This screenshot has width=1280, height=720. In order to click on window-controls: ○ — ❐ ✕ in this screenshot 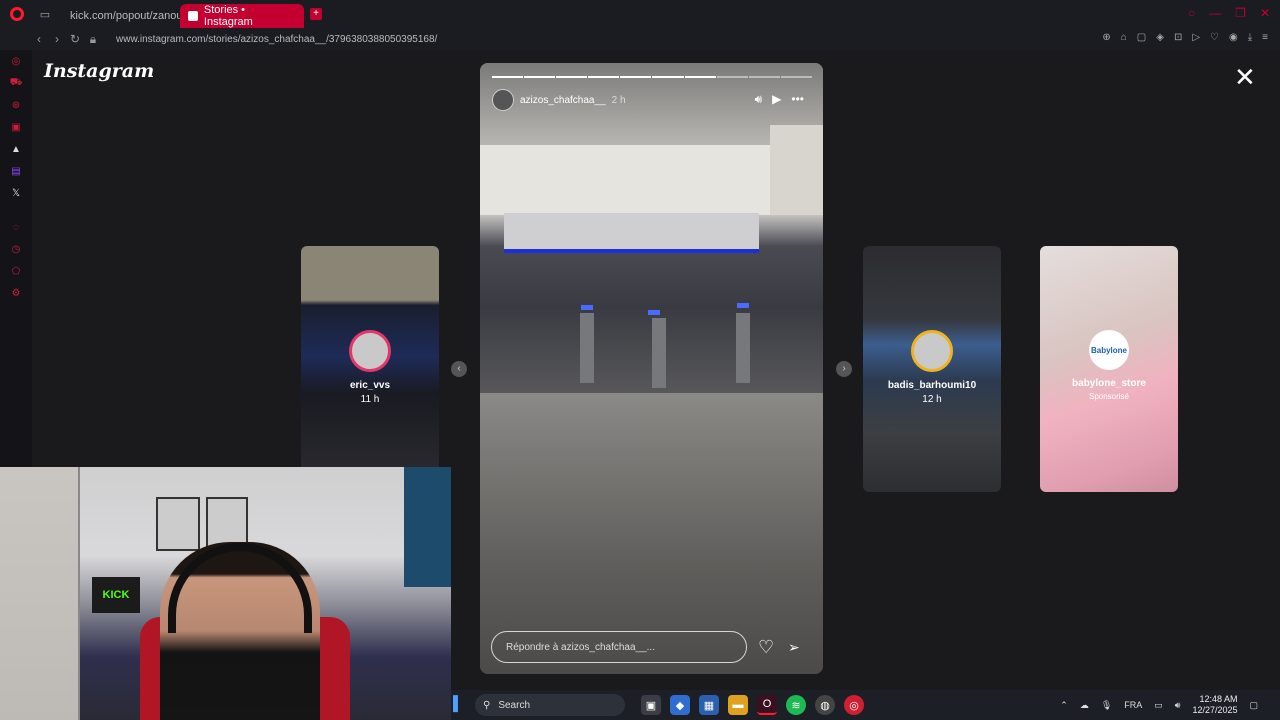, I will do `click(1229, 13)`.